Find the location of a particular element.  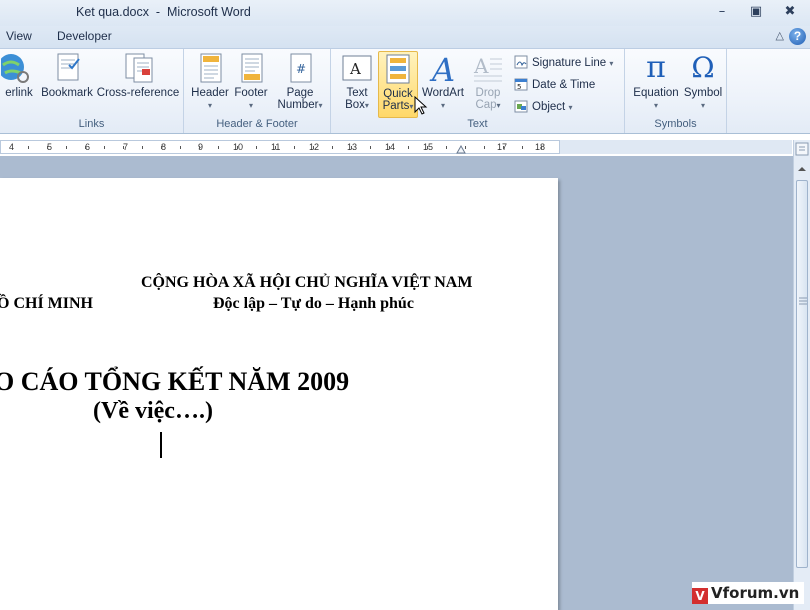

drop-cap-icon: A is located at coordinates (488, 68).